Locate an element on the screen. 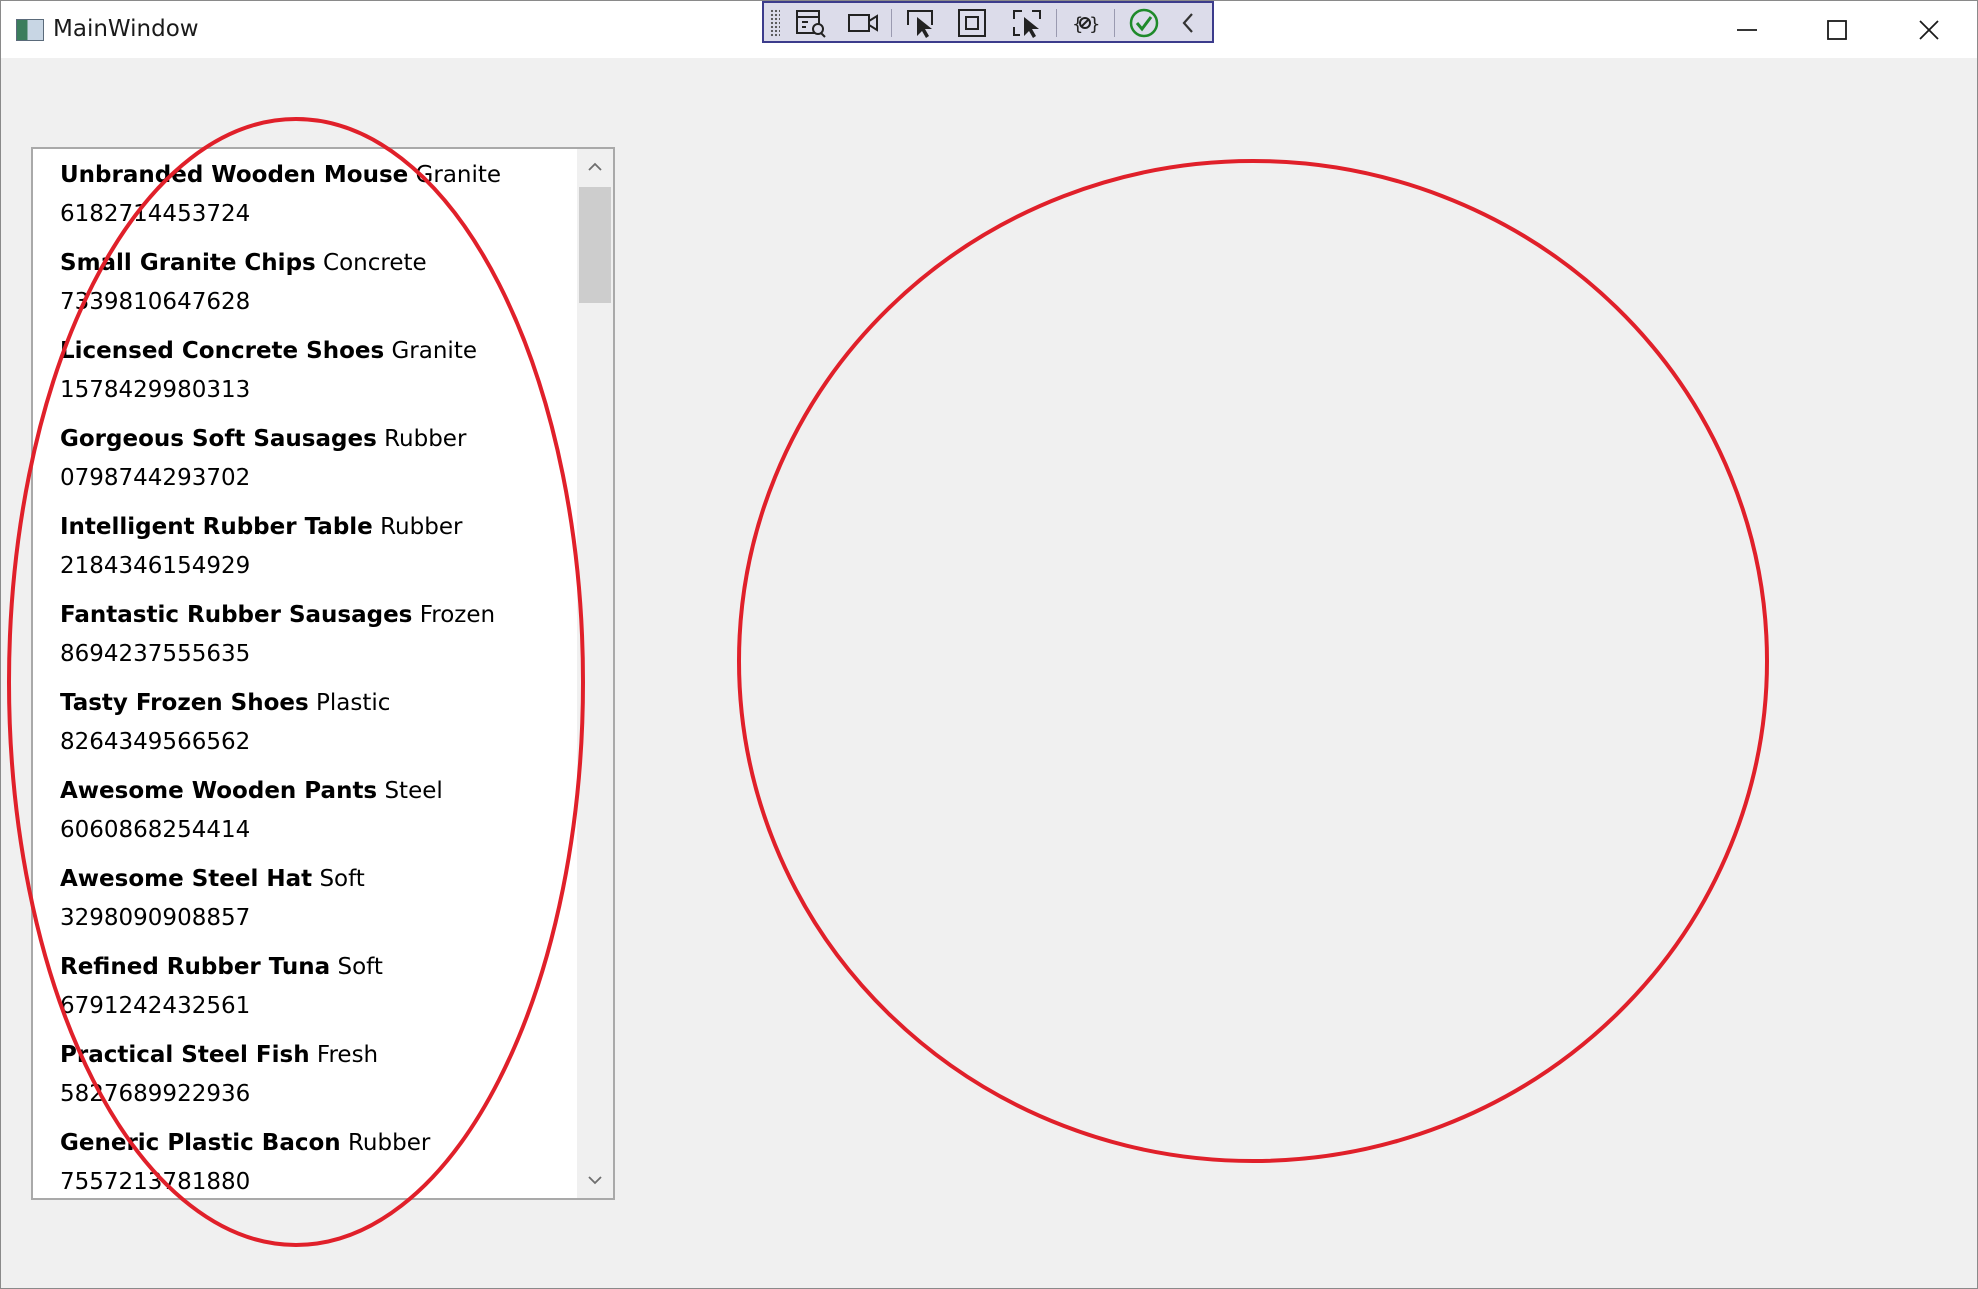  close-icon is located at coordinates (1929, 29).